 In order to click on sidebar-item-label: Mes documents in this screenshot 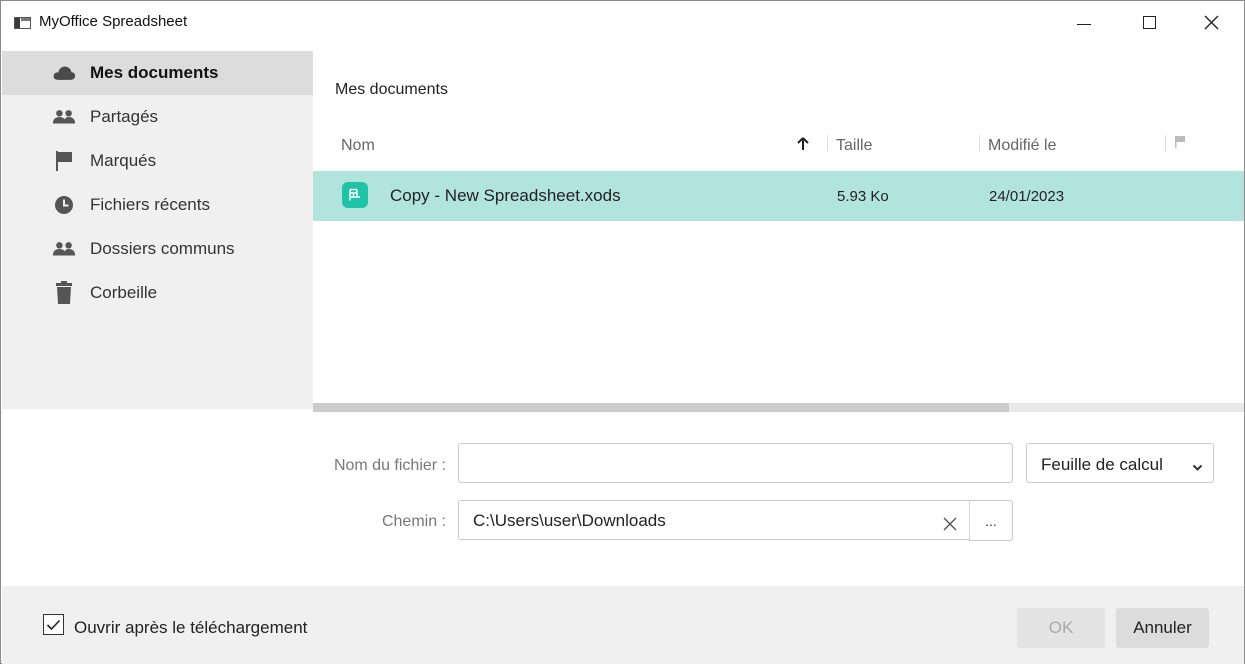, I will do `click(154, 72)`.